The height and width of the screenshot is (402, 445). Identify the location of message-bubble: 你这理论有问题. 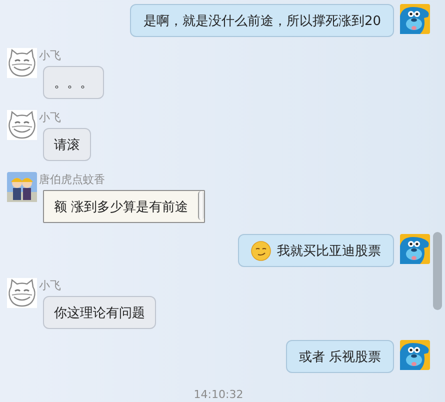
(99, 312).